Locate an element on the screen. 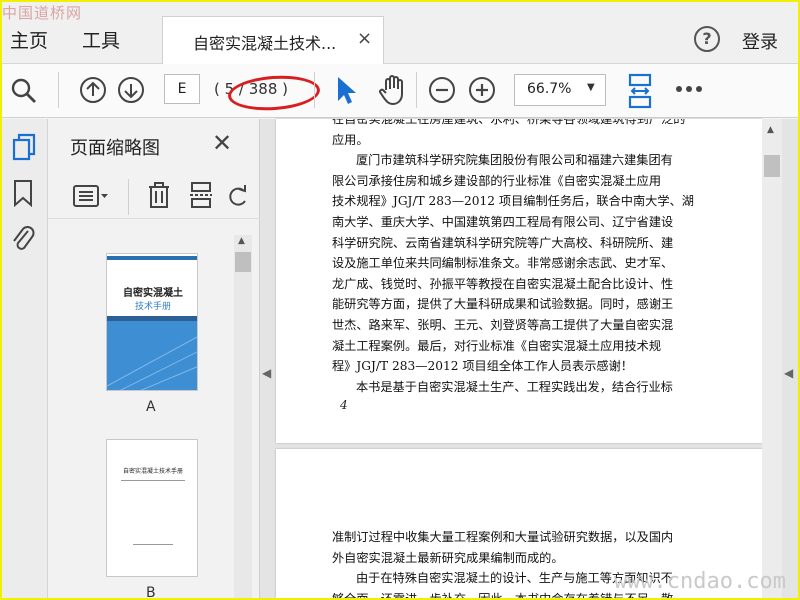 This screenshot has height=600, width=800. zoom-value: 66.7% is located at coordinates (549, 89).